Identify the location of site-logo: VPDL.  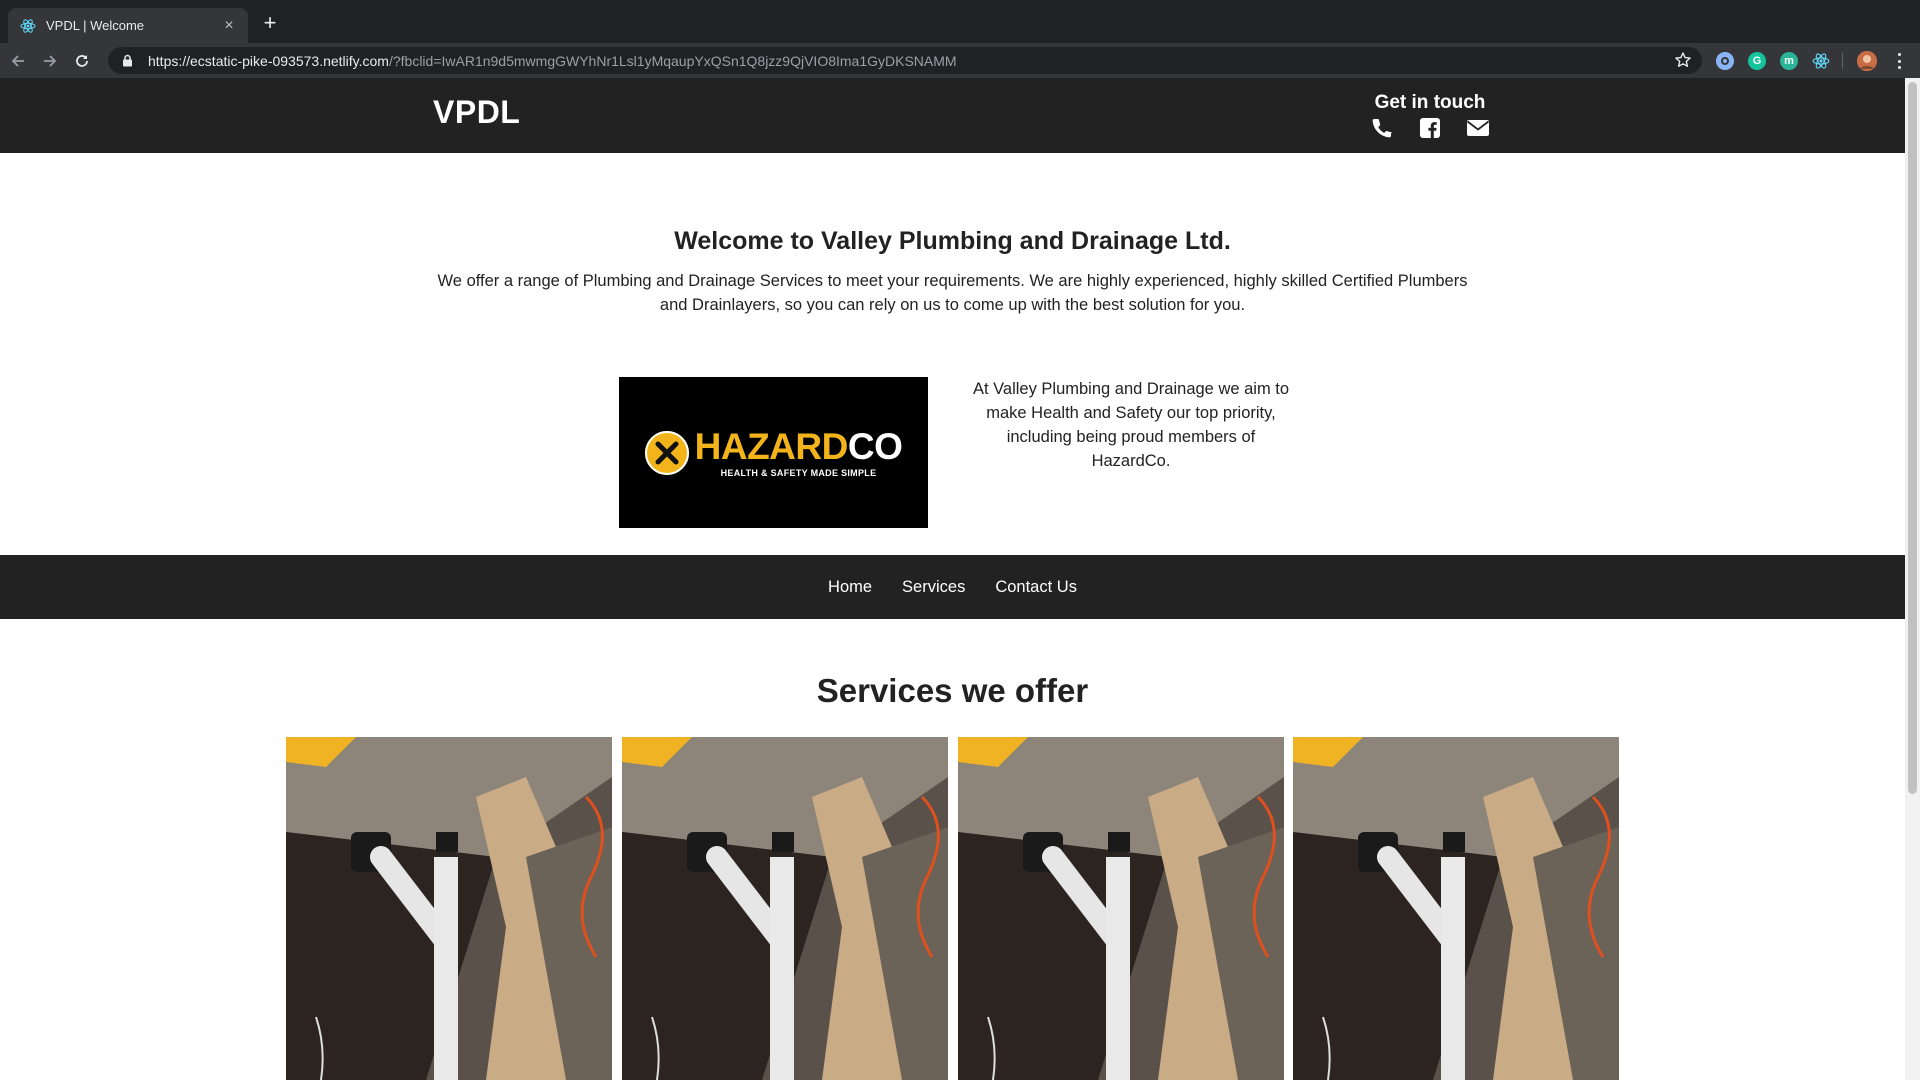
(476, 112).